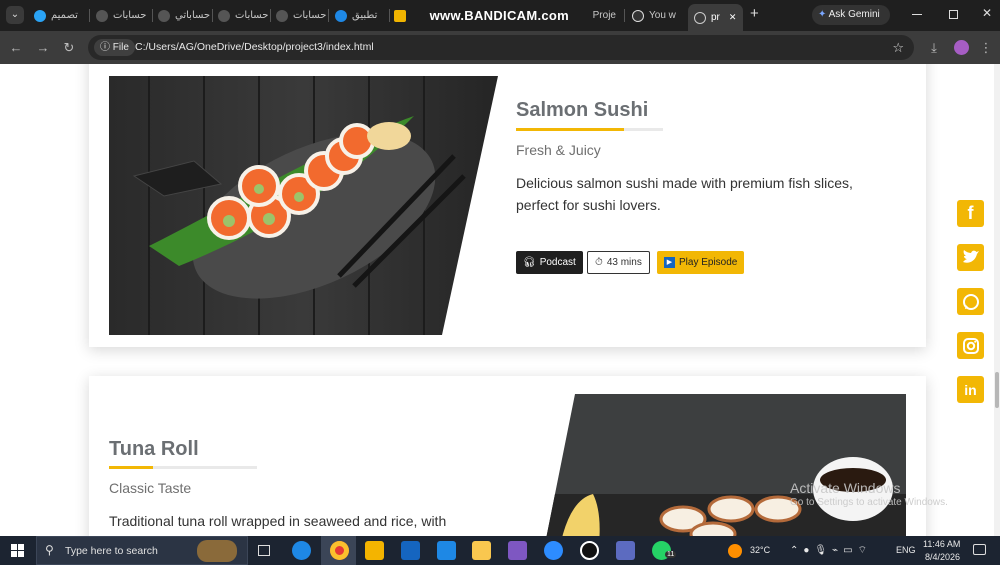 This screenshot has width=1000, height=565. I want to click on app-icon, so click(410, 550).